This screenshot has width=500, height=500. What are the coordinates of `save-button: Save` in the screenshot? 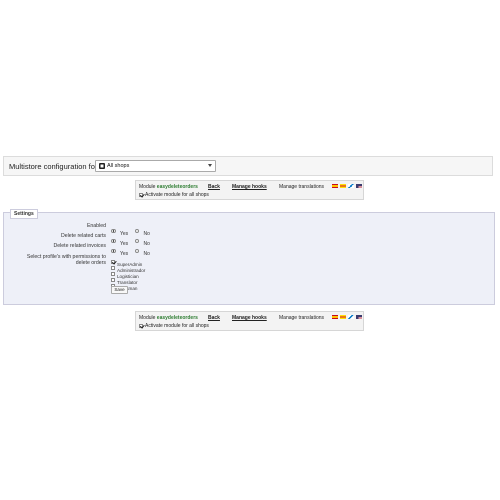 It's located at (119, 290).